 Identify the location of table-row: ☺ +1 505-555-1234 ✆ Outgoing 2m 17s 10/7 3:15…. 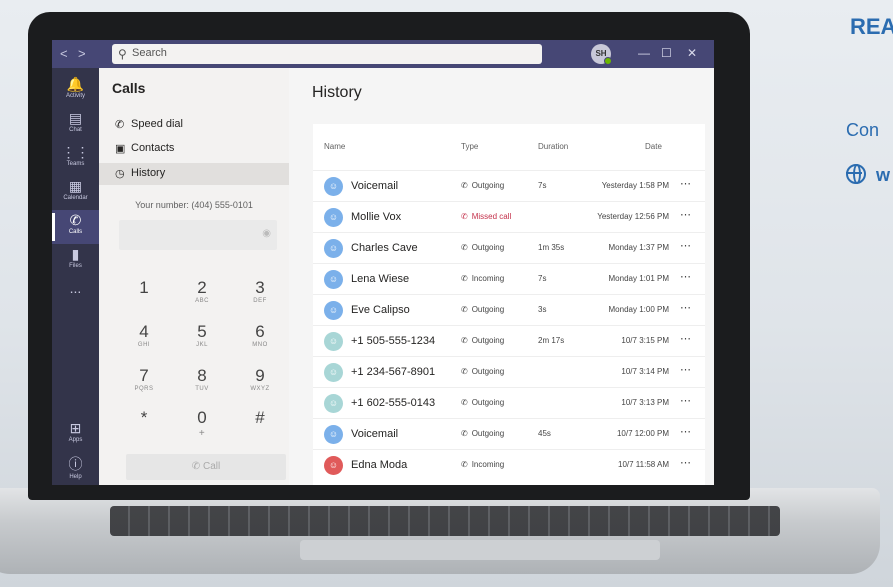
(509, 340).